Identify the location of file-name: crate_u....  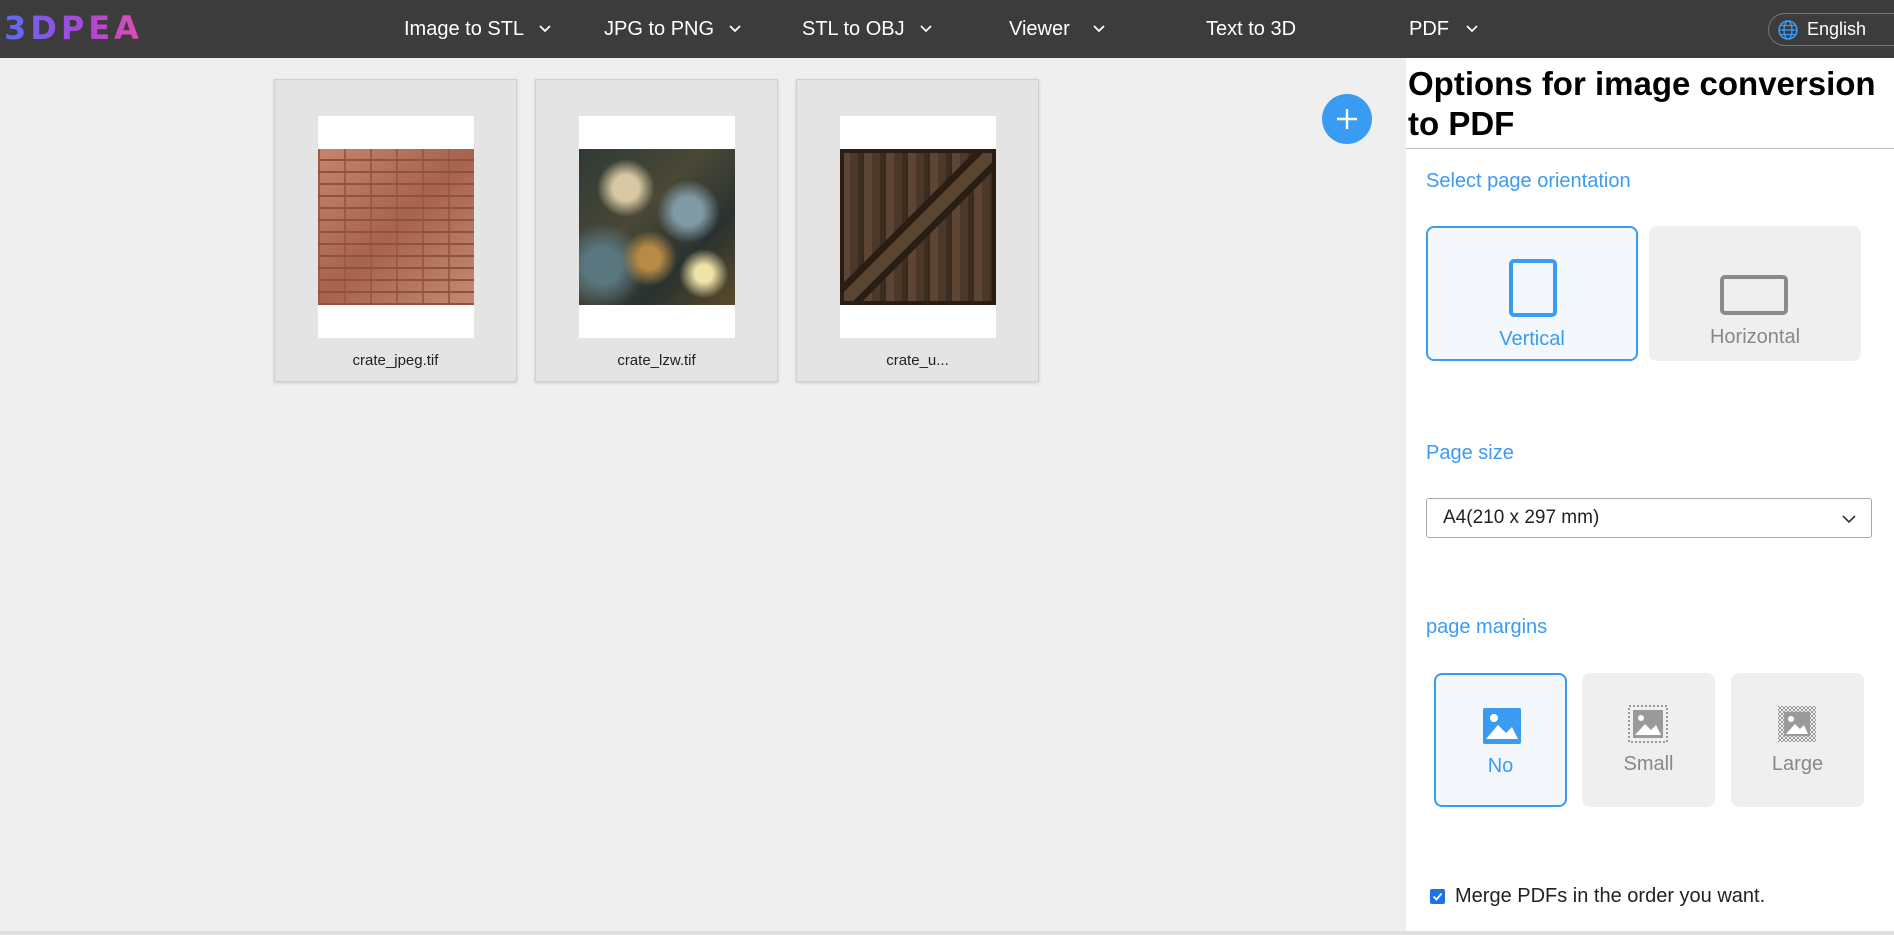
(917, 360).